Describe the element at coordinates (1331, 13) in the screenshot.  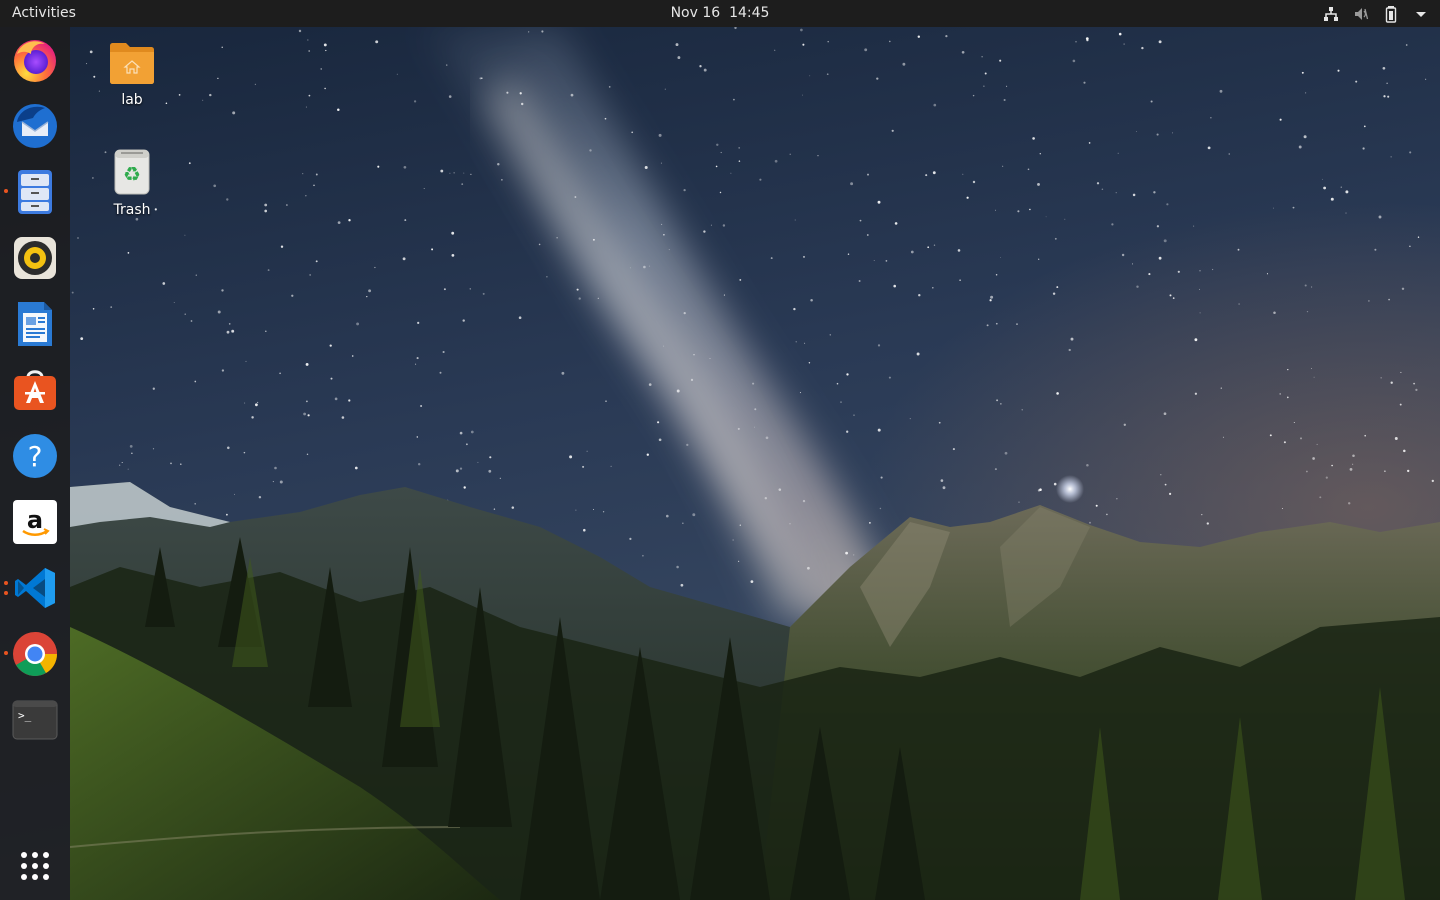
I see `network-icon` at that location.